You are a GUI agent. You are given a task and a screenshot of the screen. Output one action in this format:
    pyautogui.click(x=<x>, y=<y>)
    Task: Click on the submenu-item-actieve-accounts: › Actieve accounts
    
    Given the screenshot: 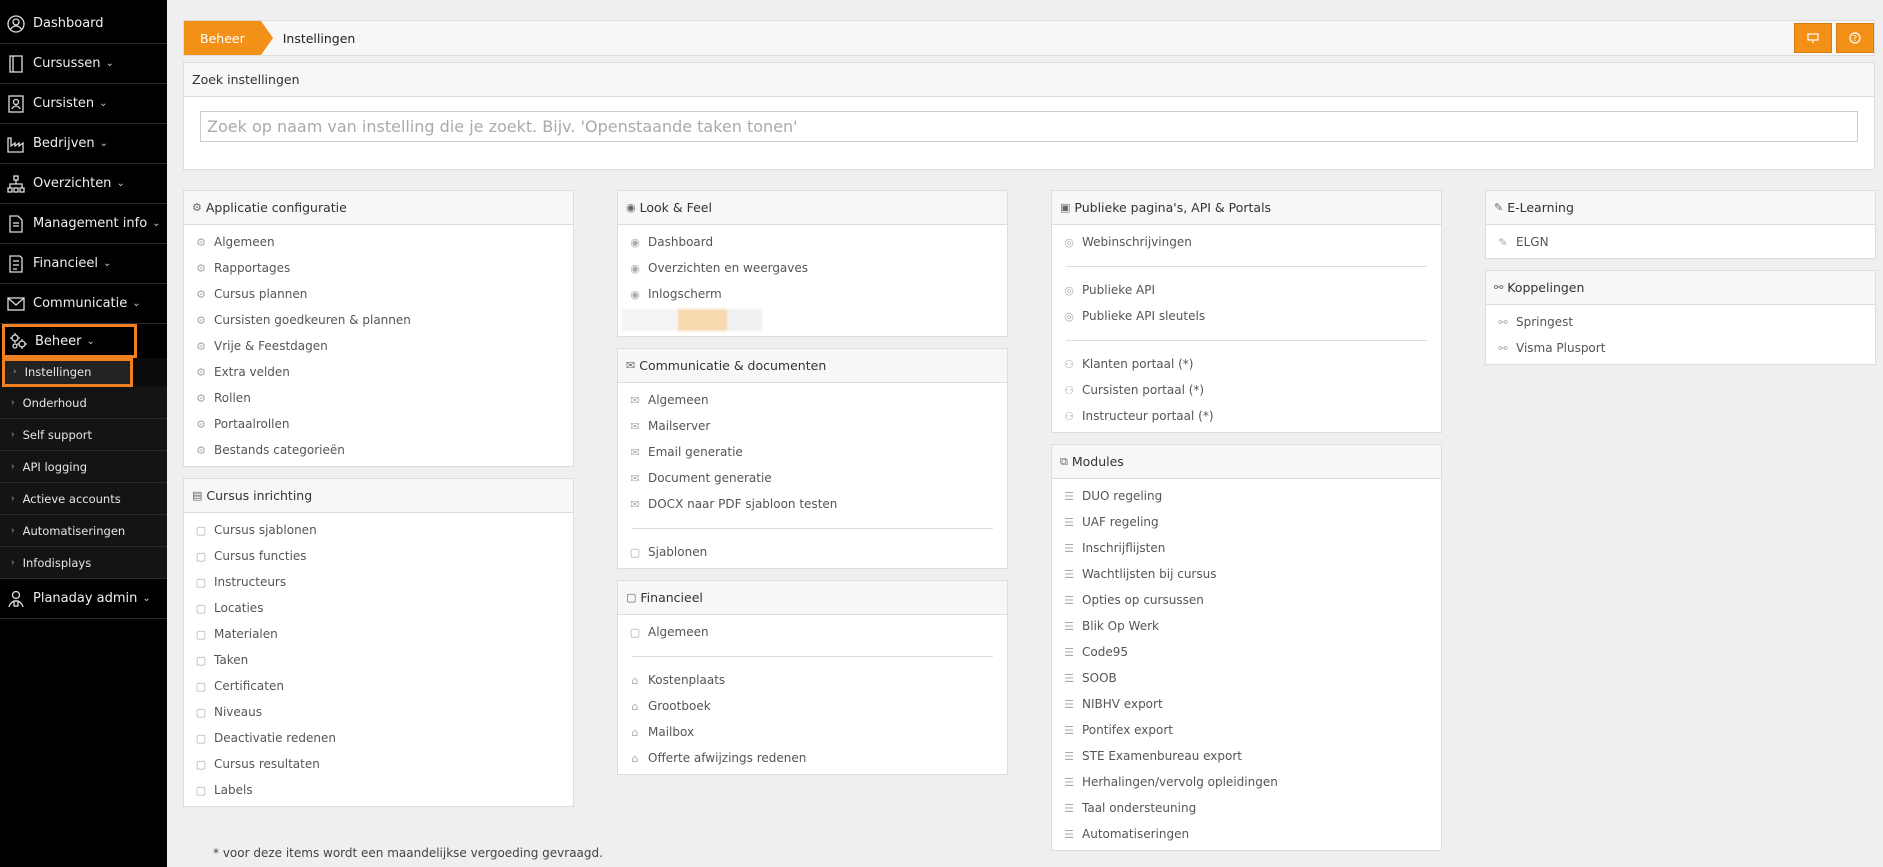 What is the action you would take?
    pyautogui.click(x=83, y=499)
    